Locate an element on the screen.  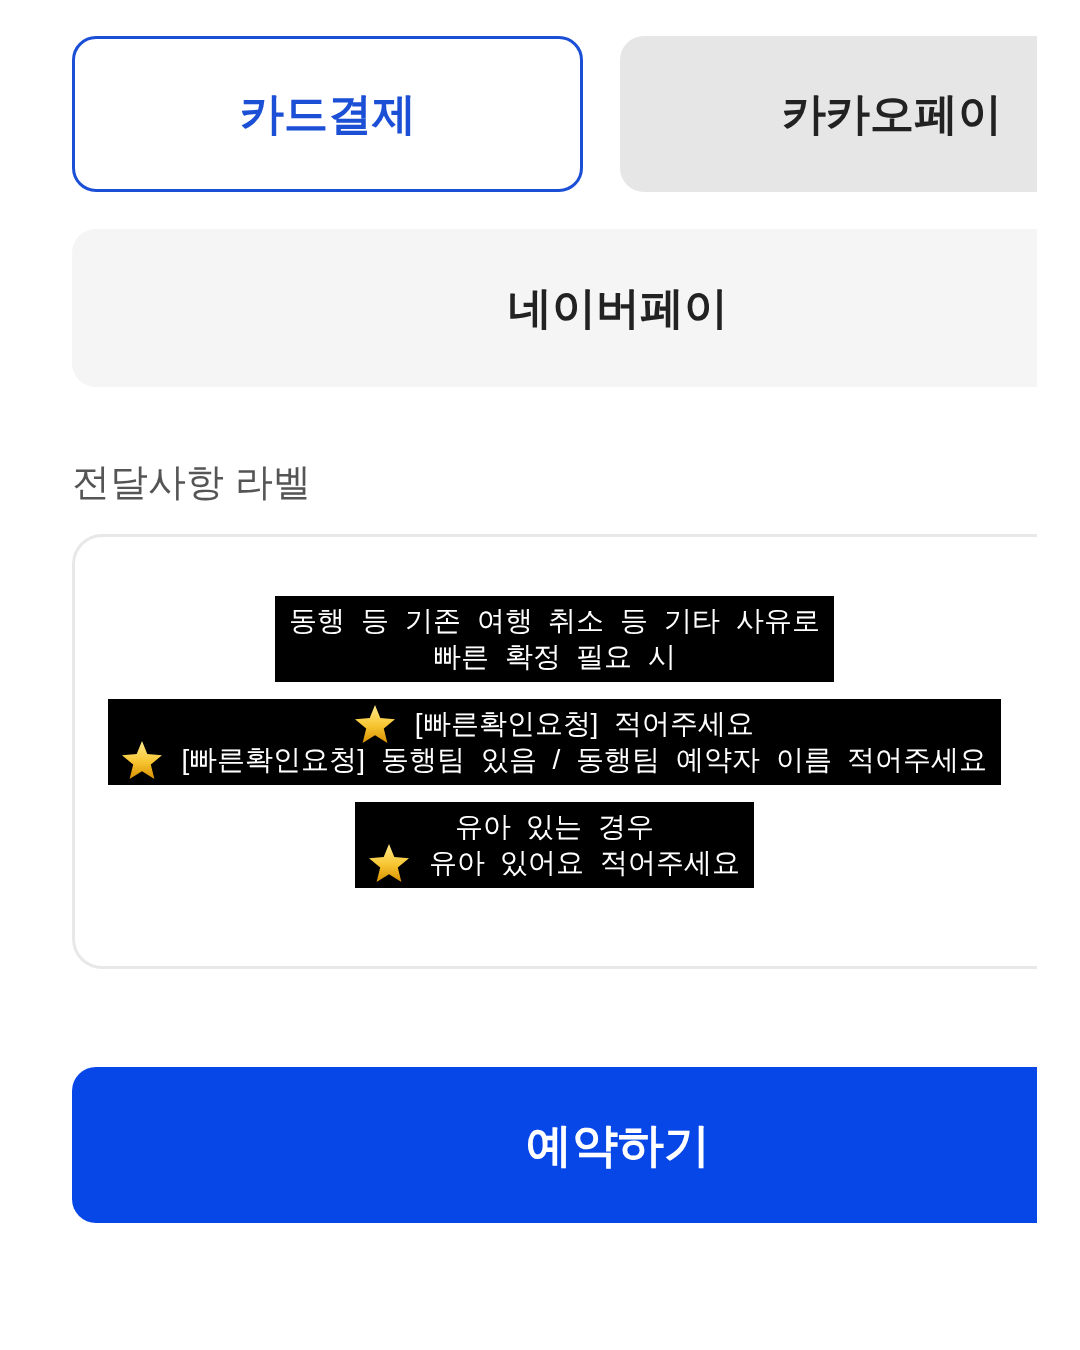
caption-text: [빠른확인요청] 동행팀 있음 / 동행팀 예약자 이름 적어주세요 is located at coordinates (584, 760).